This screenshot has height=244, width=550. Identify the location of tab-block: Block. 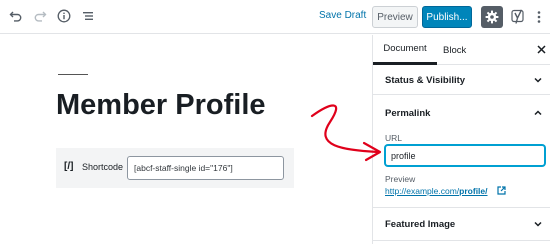
(454, 50).